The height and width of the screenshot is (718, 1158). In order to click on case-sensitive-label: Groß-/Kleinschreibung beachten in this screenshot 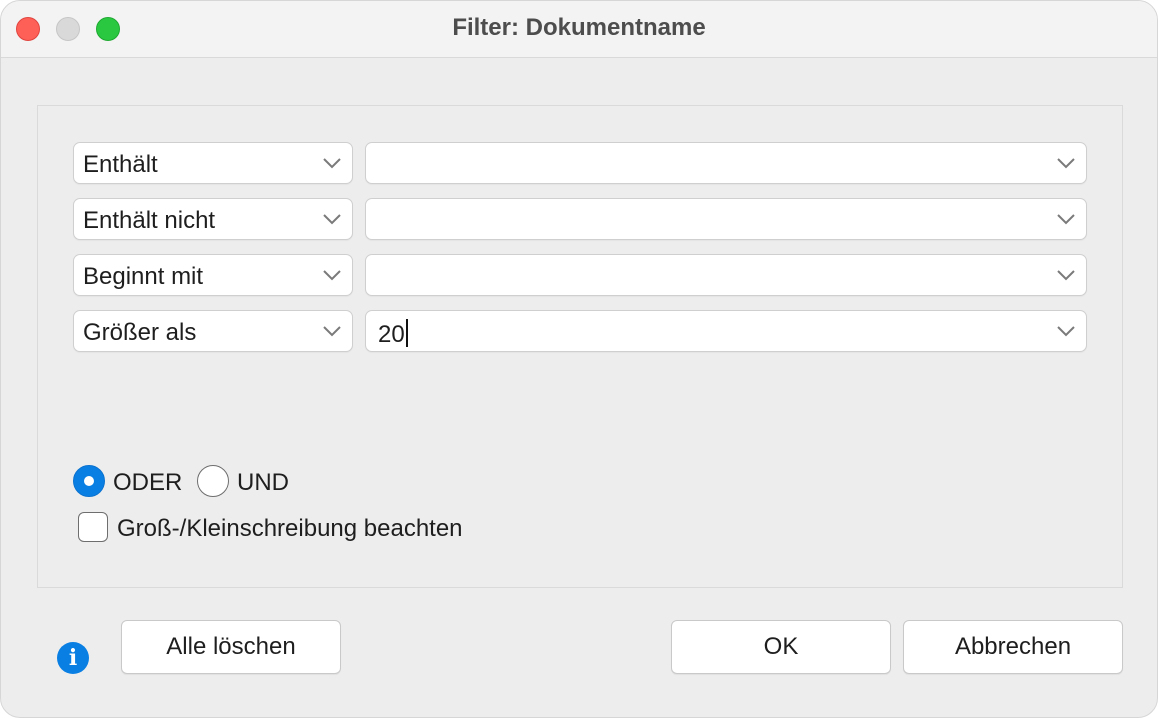, I will do `click(290, 529)`.